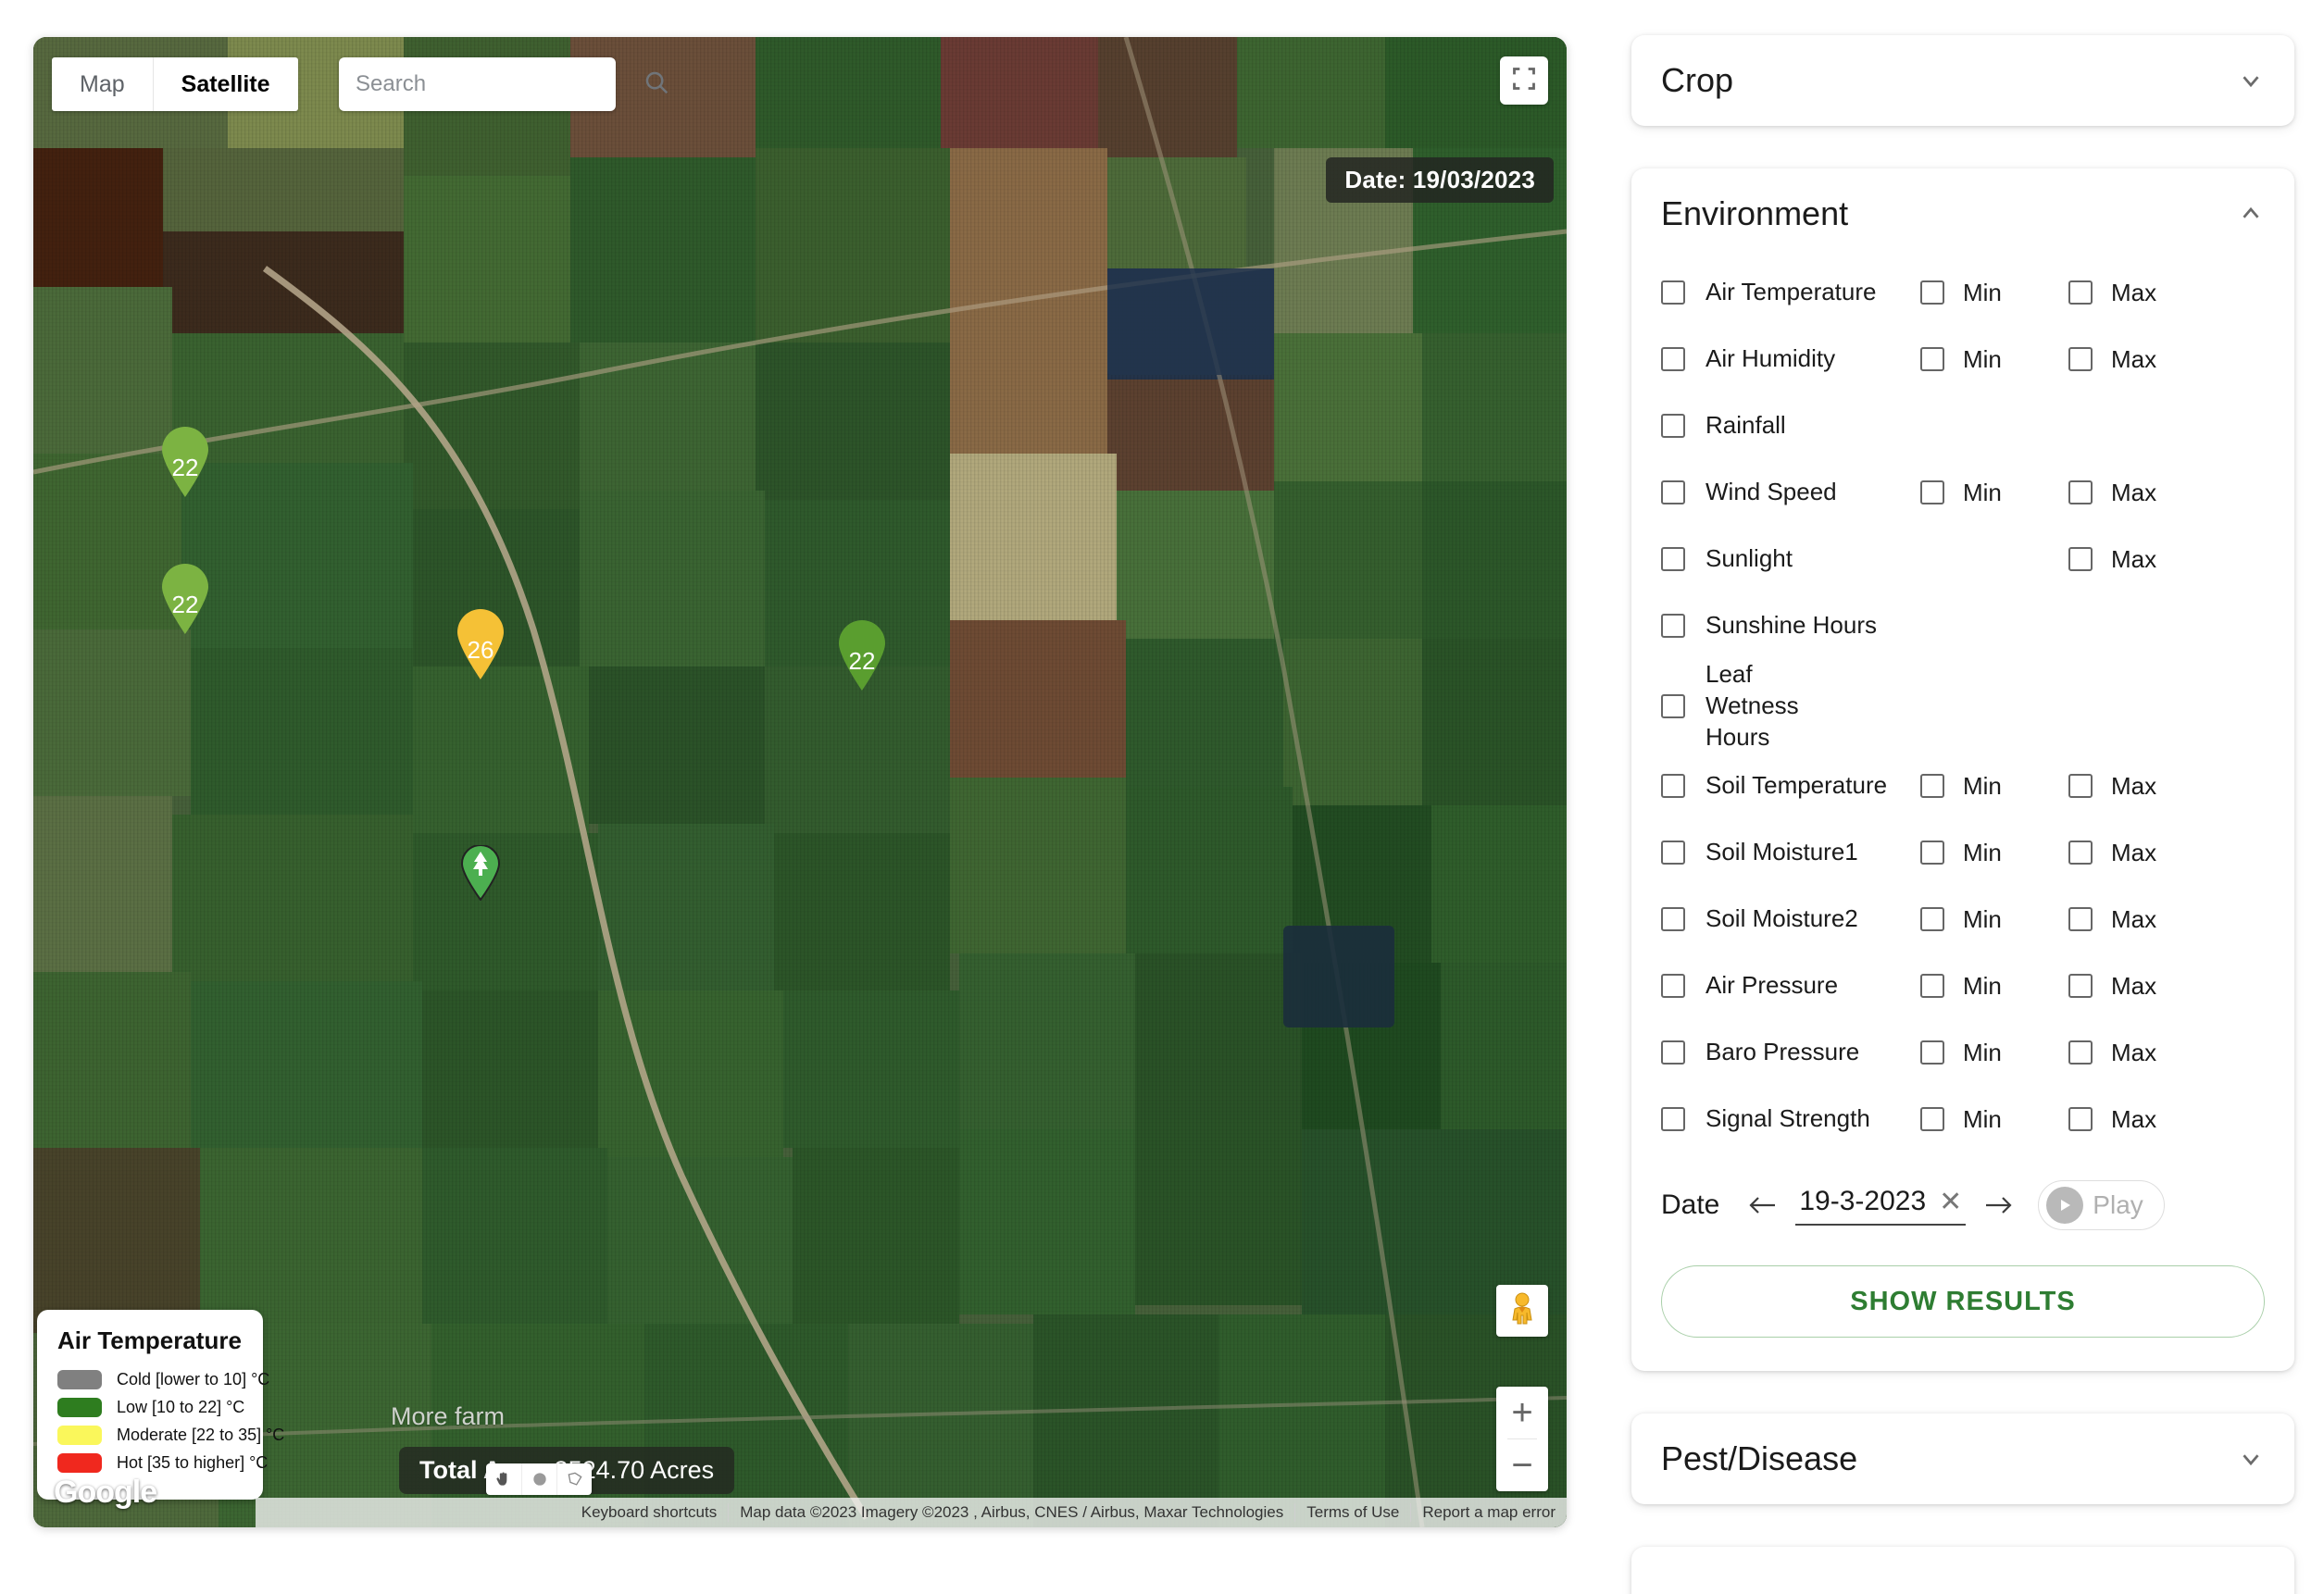 This screenshot has width=2324, height=1594. Describe the element at coordinates (1790, 625) in the screenshot. I see `param-name: Sunshine Hours` at that location.